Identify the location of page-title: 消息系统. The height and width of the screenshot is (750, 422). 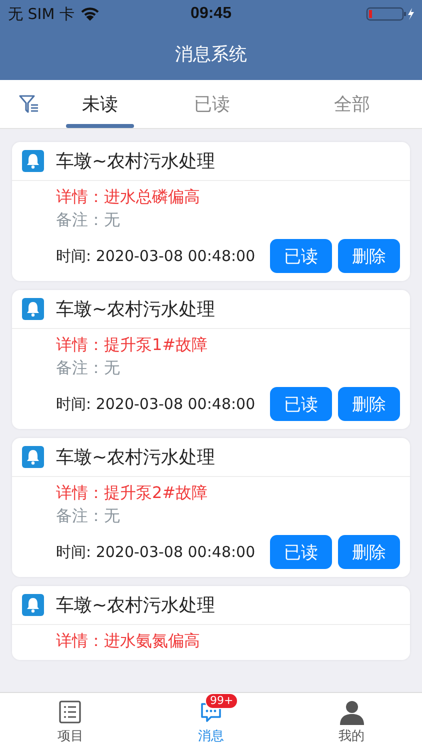
(211, 54).